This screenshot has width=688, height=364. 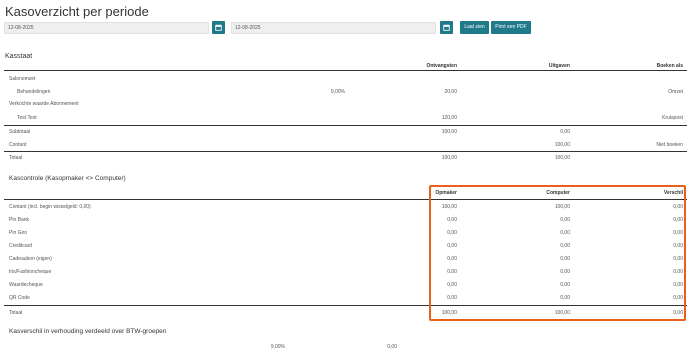 I want to click on kascontrole-row-label: Waardecheque, so click(x=26, y=285).